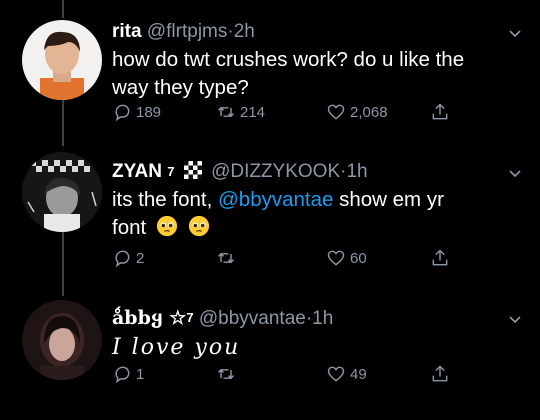 This screenshot has height=420, width=540. What do you see at coordinates (358, 374) in the screenshot?
I see `like-count: 49` at bounding box center [358, 374].